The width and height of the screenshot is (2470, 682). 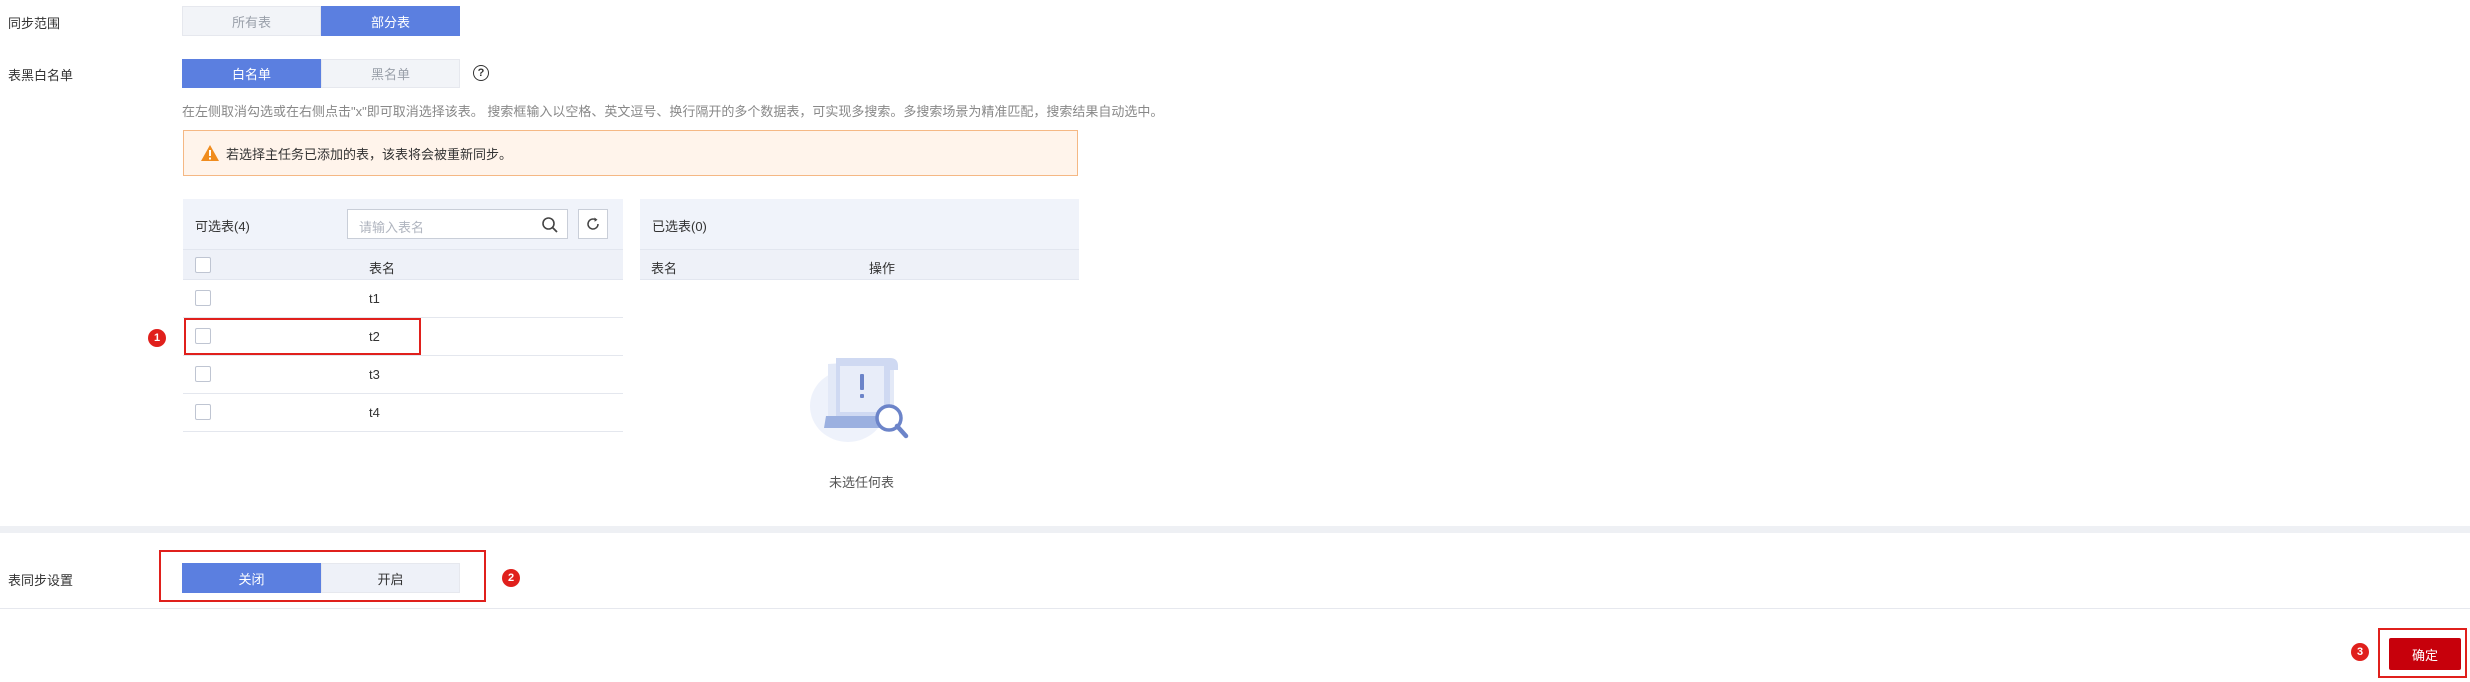 I want to click on question-circle-icon: ?, so click(x=481, y=73).